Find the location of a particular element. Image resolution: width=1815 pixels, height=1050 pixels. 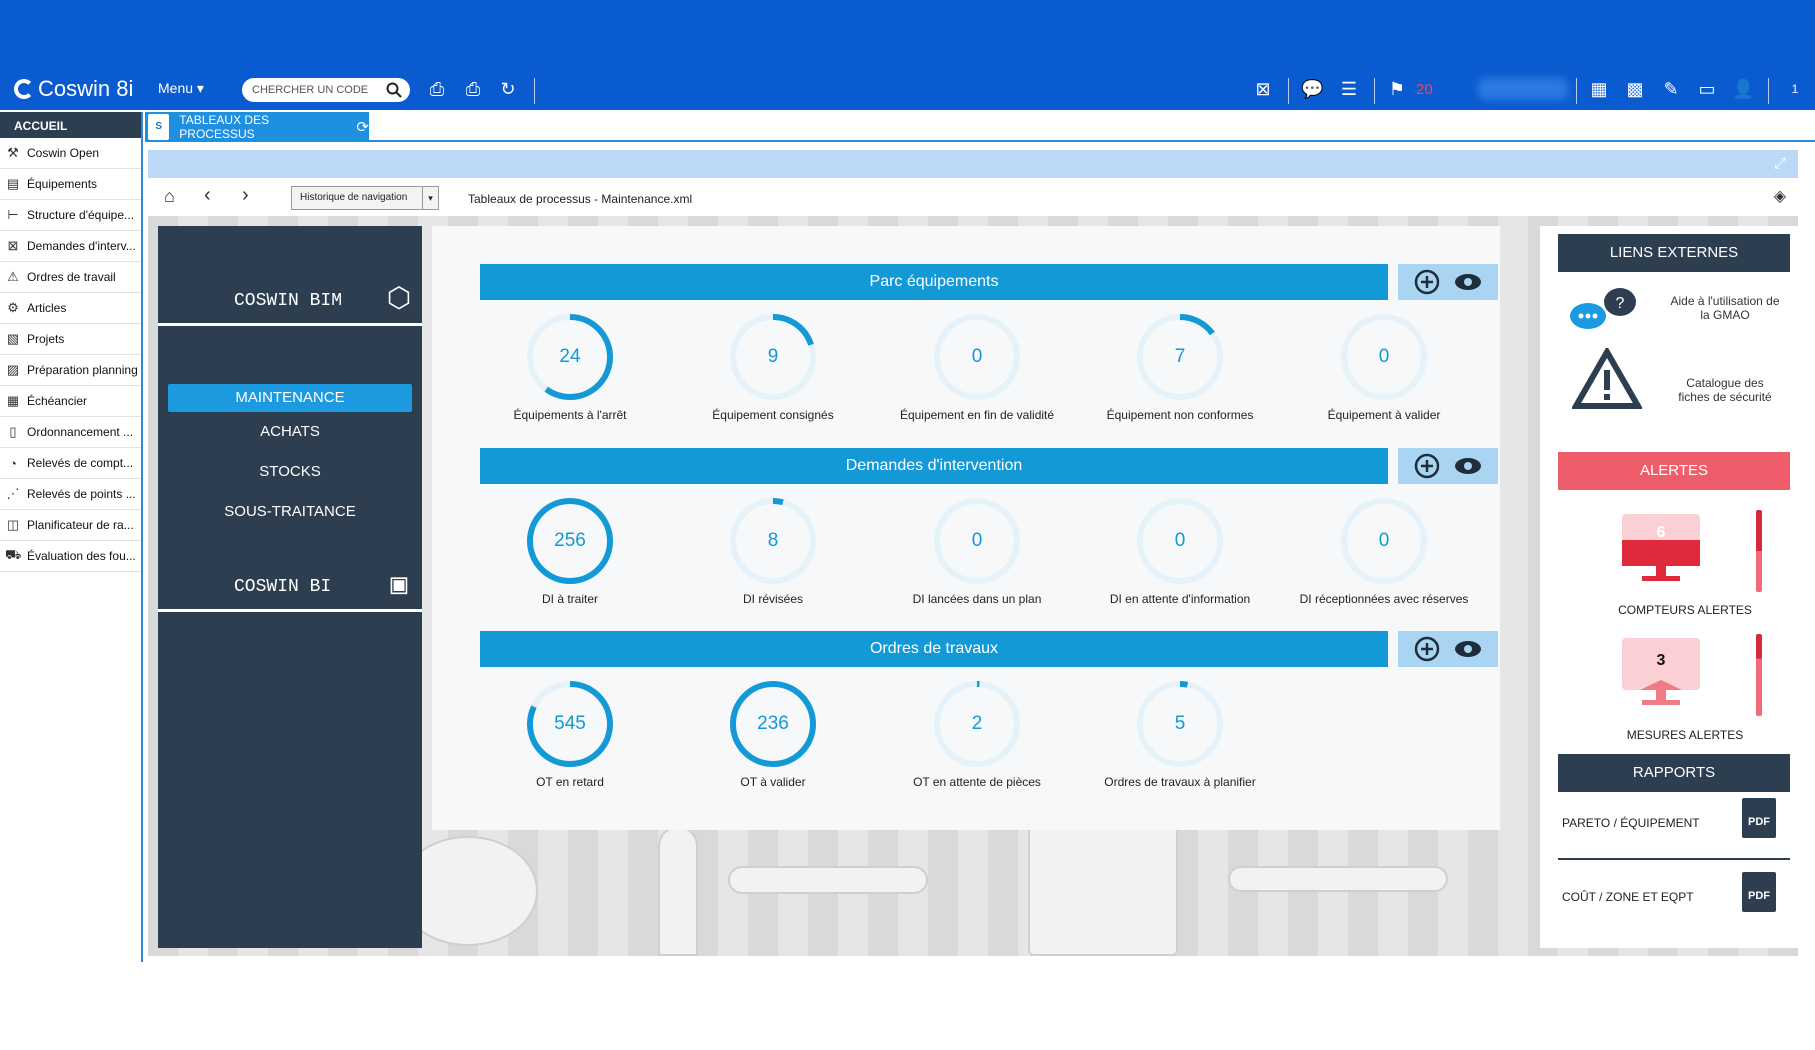

dashboard-icon: ▦ is located at coordinates (1599, 89).